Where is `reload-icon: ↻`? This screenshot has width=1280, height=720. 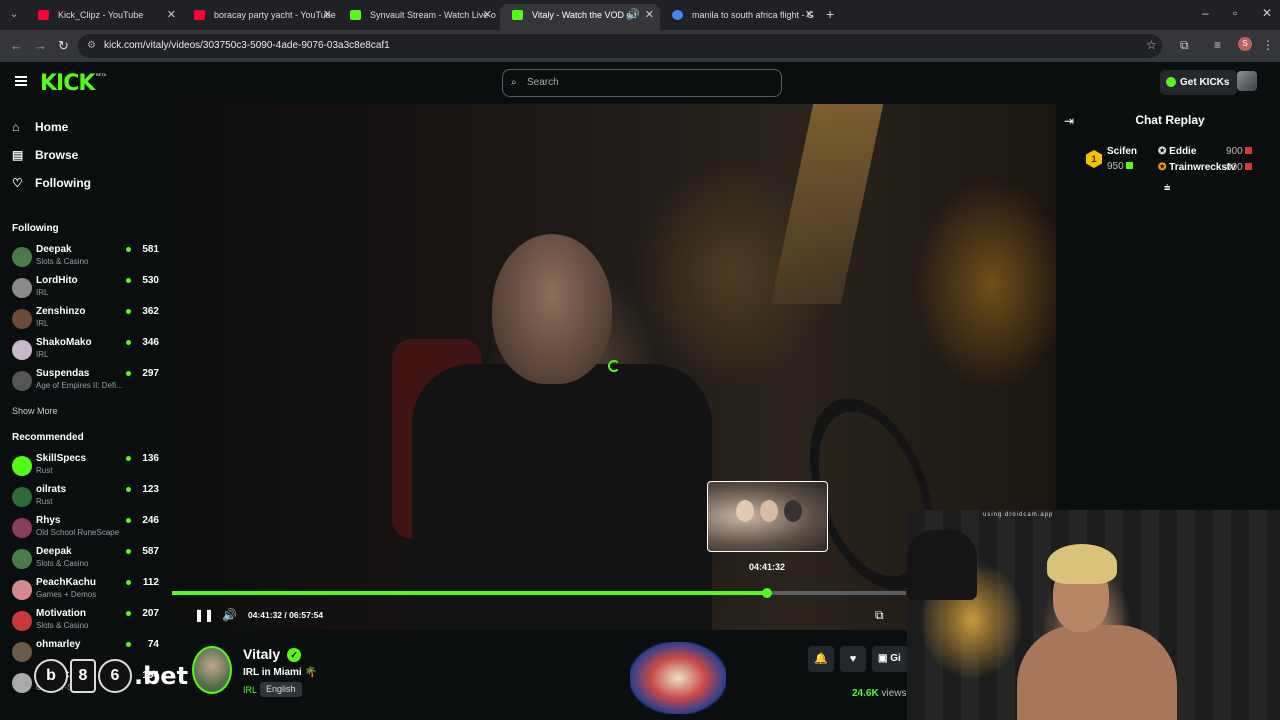 reload-icon: ↻ is located at coordinates (63, 46).